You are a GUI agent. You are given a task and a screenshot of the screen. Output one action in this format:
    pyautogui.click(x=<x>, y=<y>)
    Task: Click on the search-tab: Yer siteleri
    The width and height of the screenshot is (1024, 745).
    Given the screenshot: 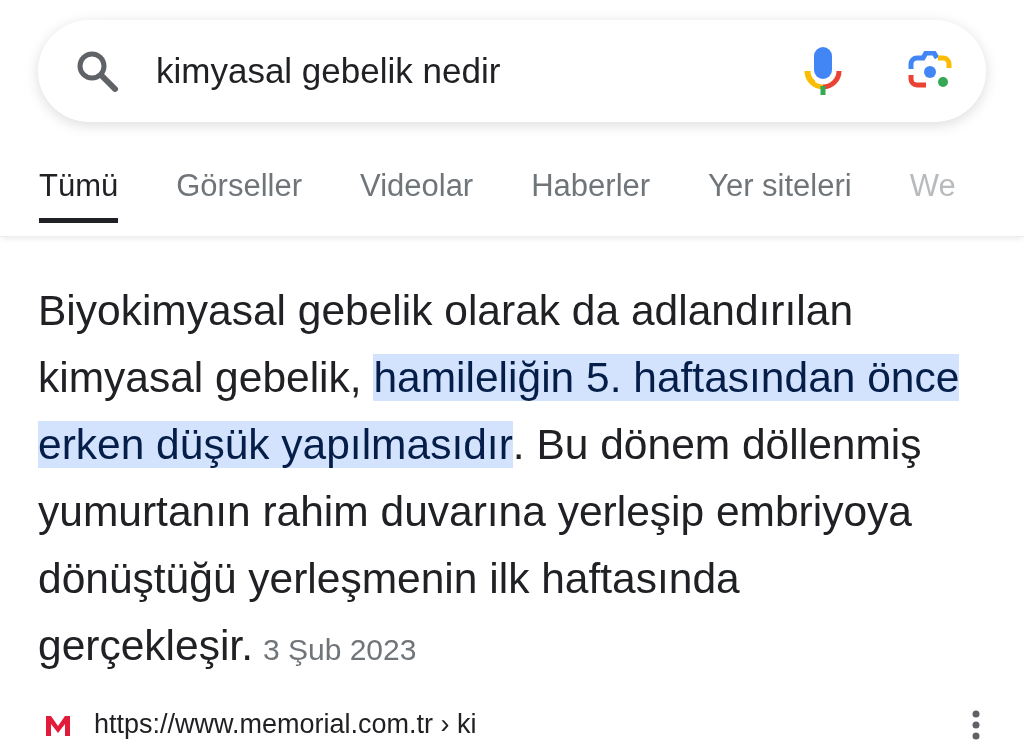 What is the action you would take?
    pyautogui.click(x=780, y=197)
    